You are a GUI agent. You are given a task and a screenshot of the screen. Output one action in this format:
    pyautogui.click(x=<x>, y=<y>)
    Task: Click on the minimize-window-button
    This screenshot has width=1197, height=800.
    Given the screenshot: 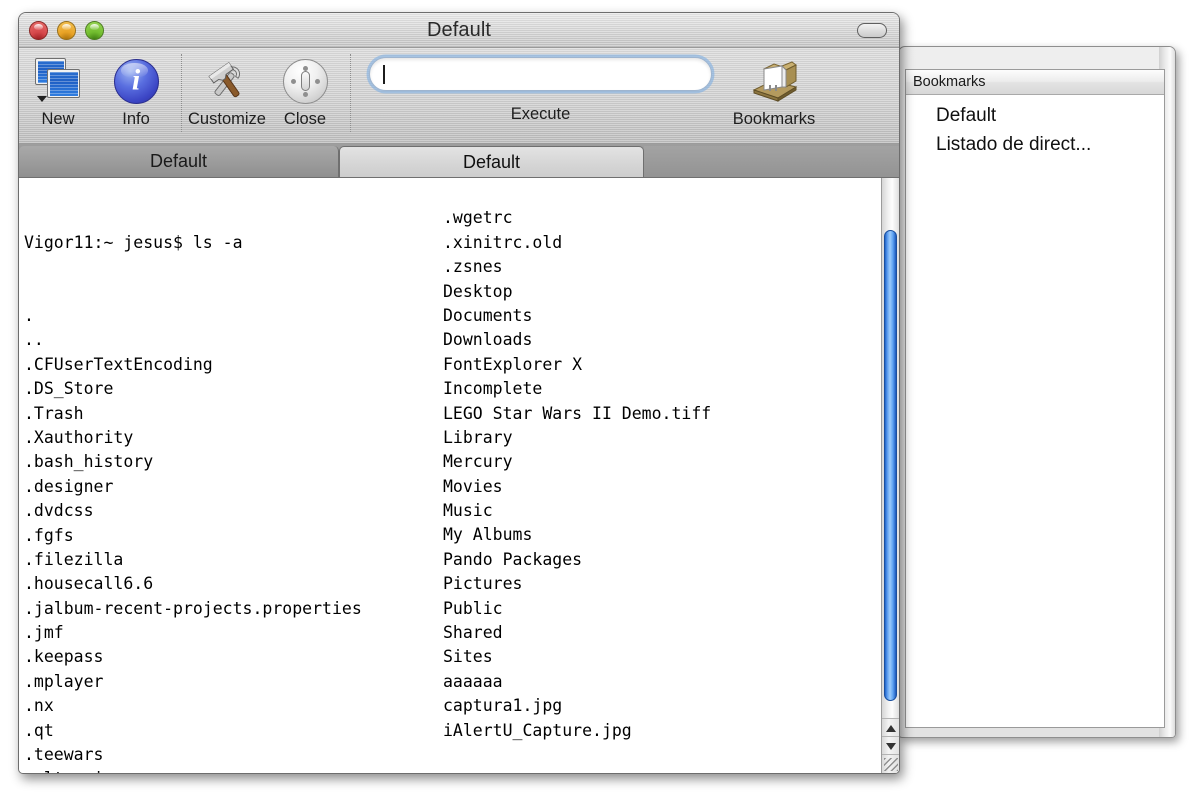 What is the action you would take?
    pyautogui.click(x=66, y=30)
    